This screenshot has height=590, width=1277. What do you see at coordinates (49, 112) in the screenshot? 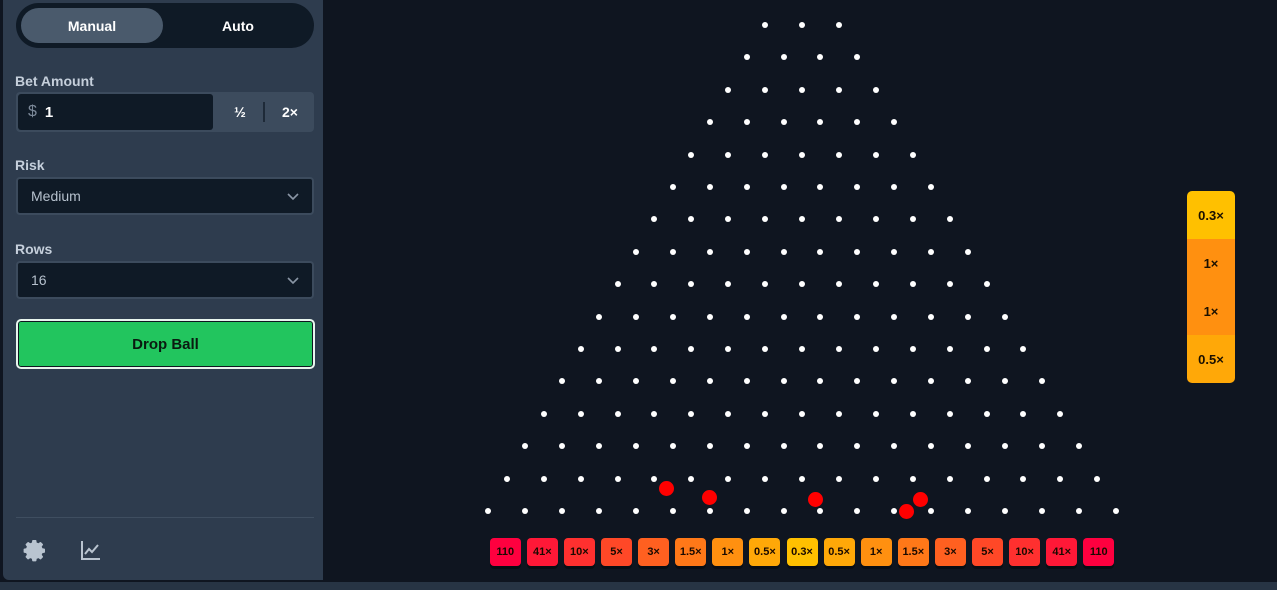
I see `bet-amount-value: 1` at bounding box center [49, 112].